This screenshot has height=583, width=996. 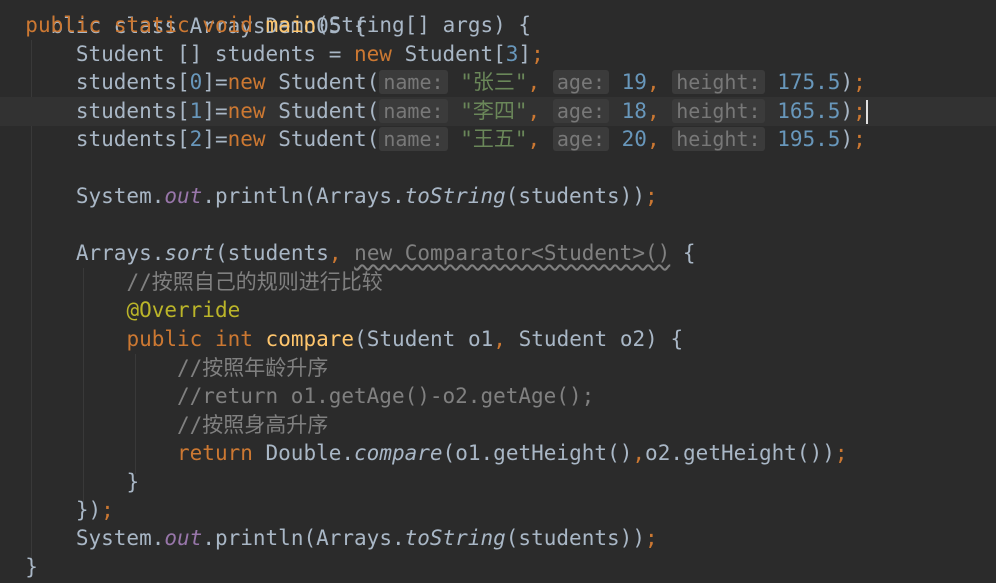 What do you see at coordinates (494, 111) in the screenshot?
I see `student-name-value: "李四"` at bounding box center [494, 111].